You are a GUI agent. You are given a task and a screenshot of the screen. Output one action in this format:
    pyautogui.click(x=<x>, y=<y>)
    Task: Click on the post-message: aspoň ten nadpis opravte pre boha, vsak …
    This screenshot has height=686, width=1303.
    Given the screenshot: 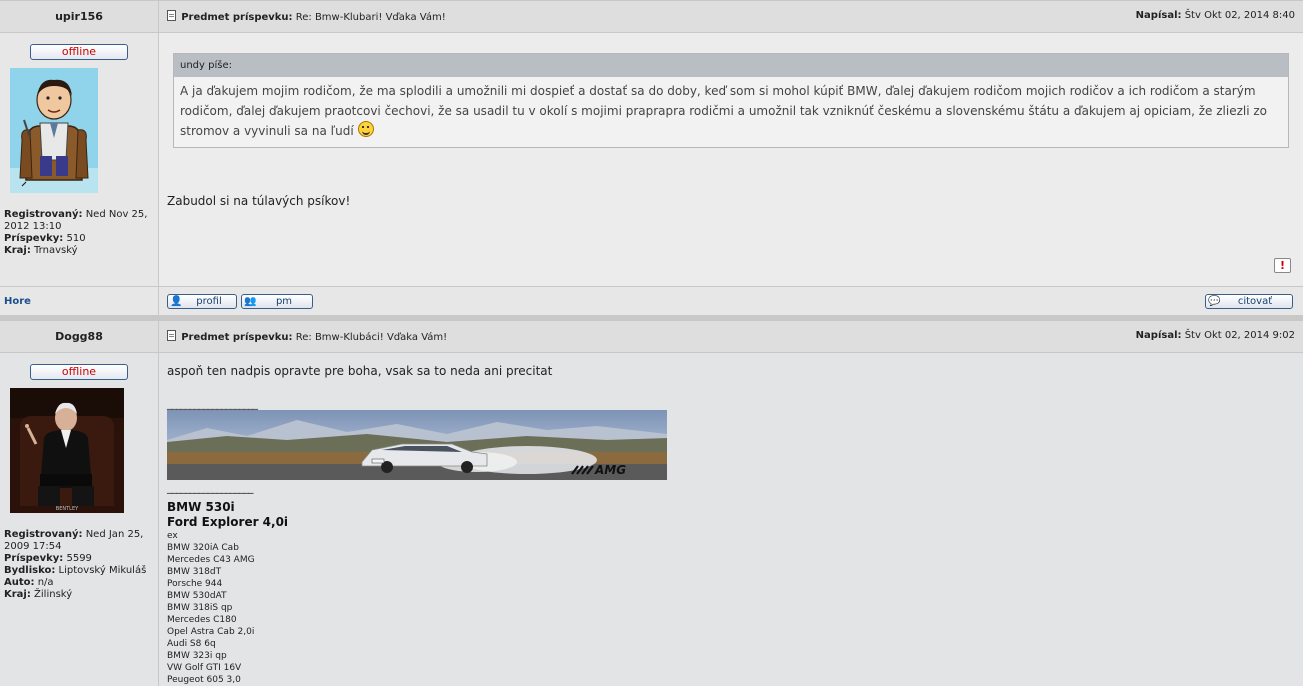 What is the action you would take?
    pyautogui.click(x=731, y=371)
    